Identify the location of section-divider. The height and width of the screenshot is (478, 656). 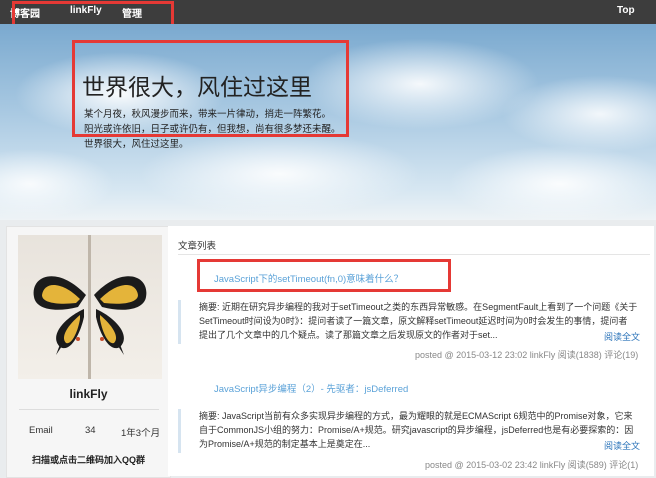
(414, 254).